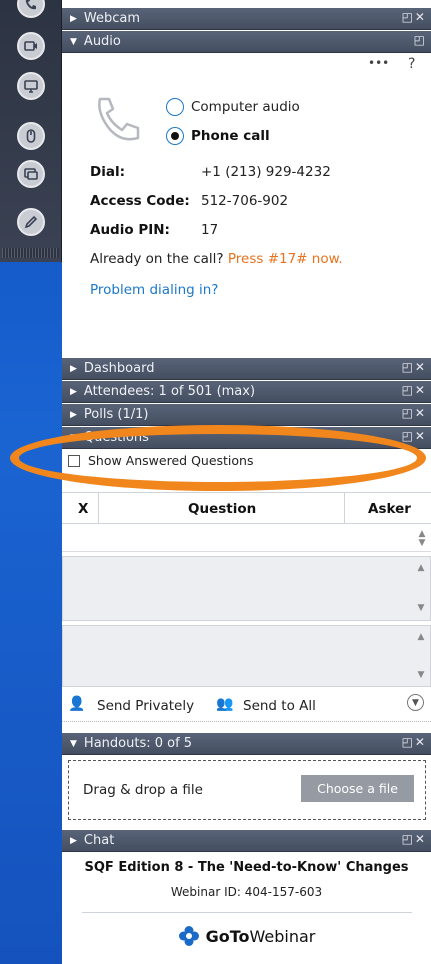 This screenshot has height=964, width=431. I want to click on attendees-header: ▶ Attendees: 1 of 501 (max) ◰✕, so click(246, 392).